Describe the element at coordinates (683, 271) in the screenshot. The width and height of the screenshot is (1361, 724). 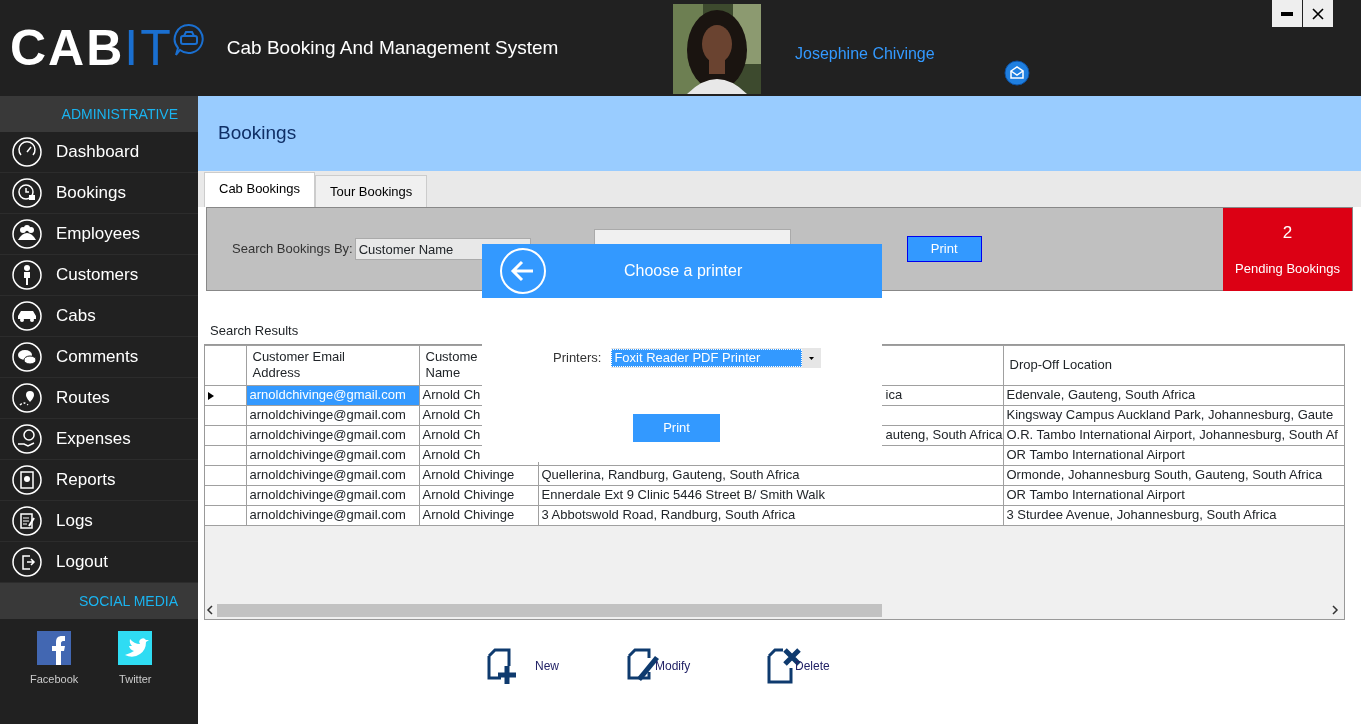
I see `dialog-title: Choose a printer` at that location.